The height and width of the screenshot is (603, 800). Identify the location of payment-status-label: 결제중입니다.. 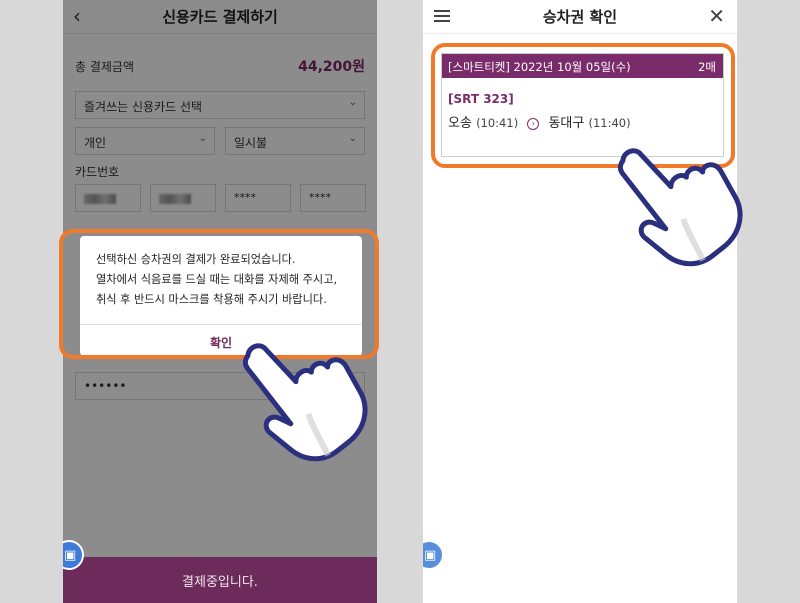
(220, 582).